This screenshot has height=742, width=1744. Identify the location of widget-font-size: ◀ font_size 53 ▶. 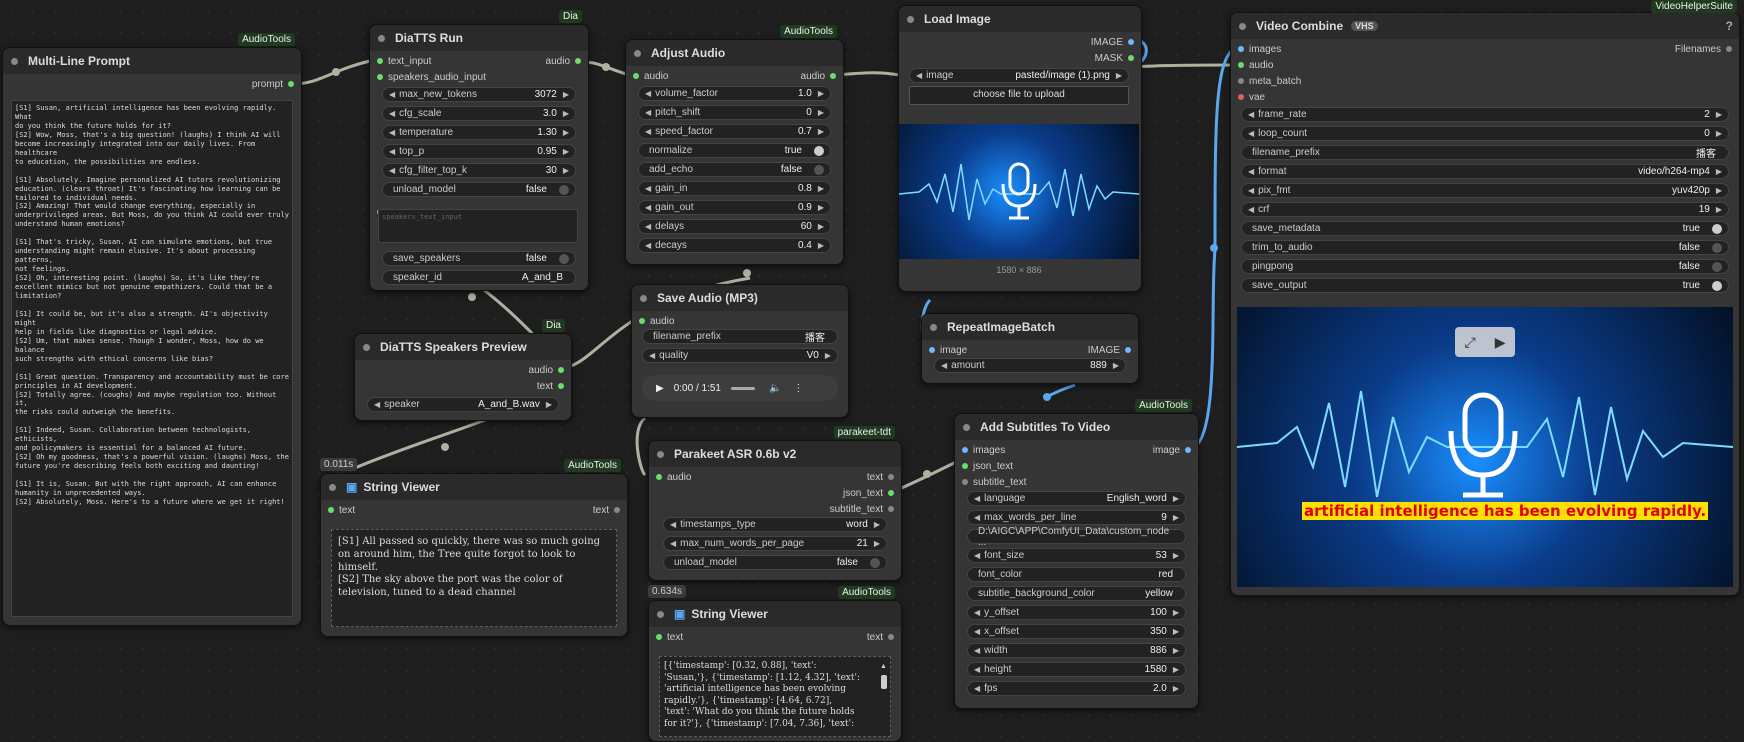
(1076, 555).